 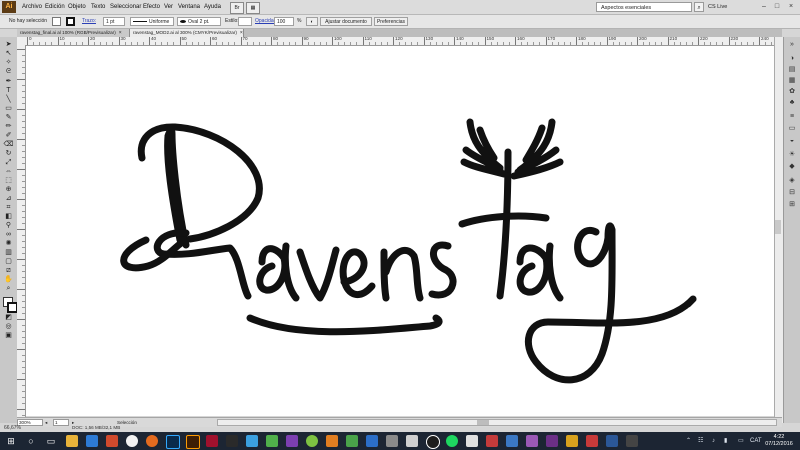 What do you see at coordinates (792, 58) in the screenshot?
I see `color-panel-icon: ◑` at bounding box center [792, 58].